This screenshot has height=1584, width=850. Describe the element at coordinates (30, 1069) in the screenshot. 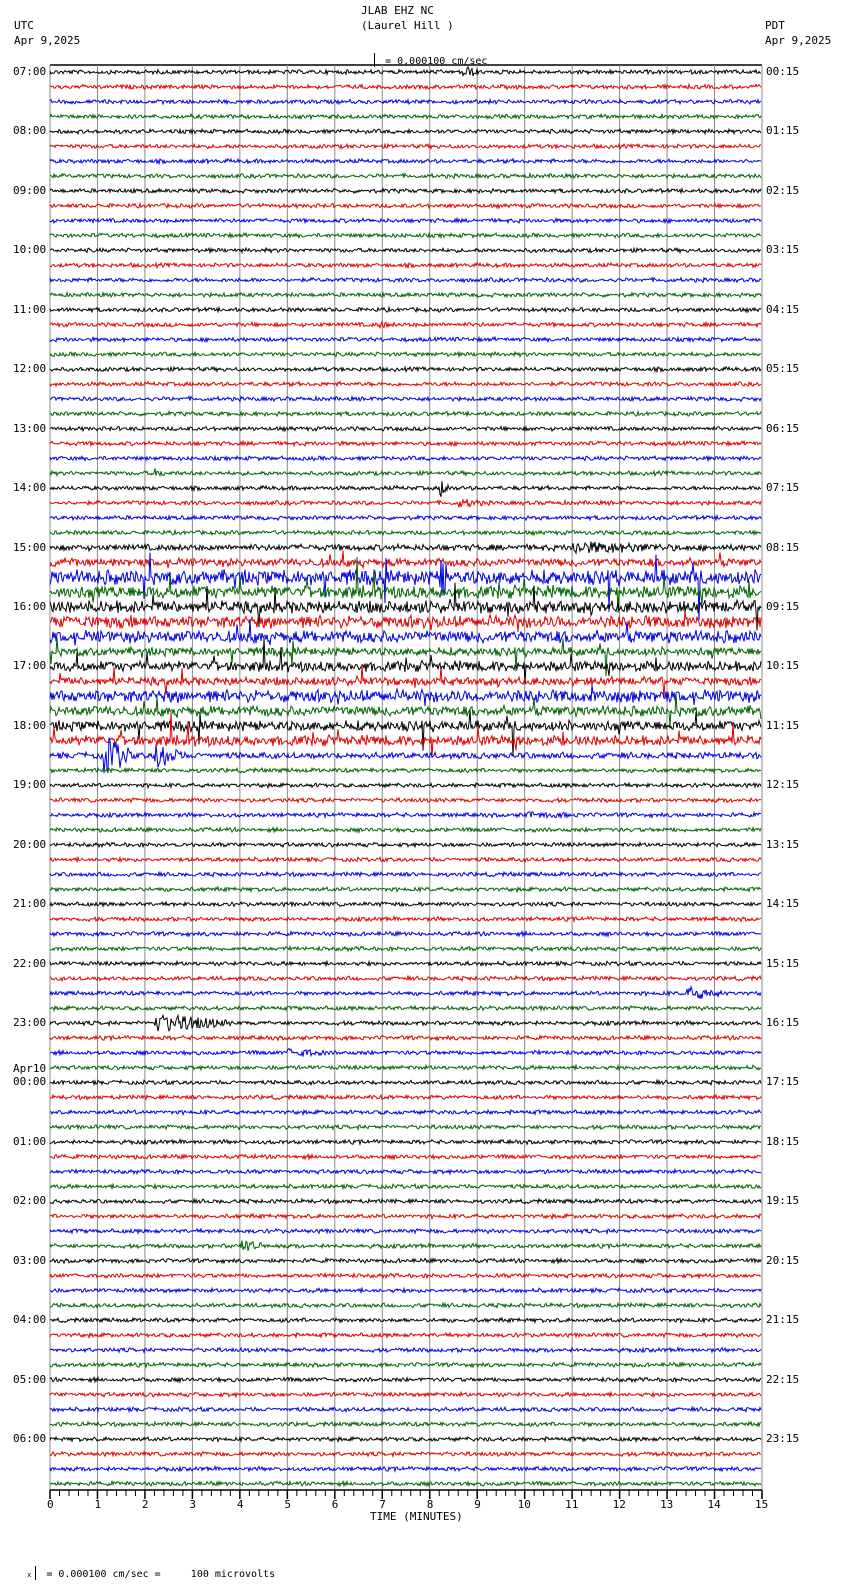

I see `date-change-label: Apr10` at that location.